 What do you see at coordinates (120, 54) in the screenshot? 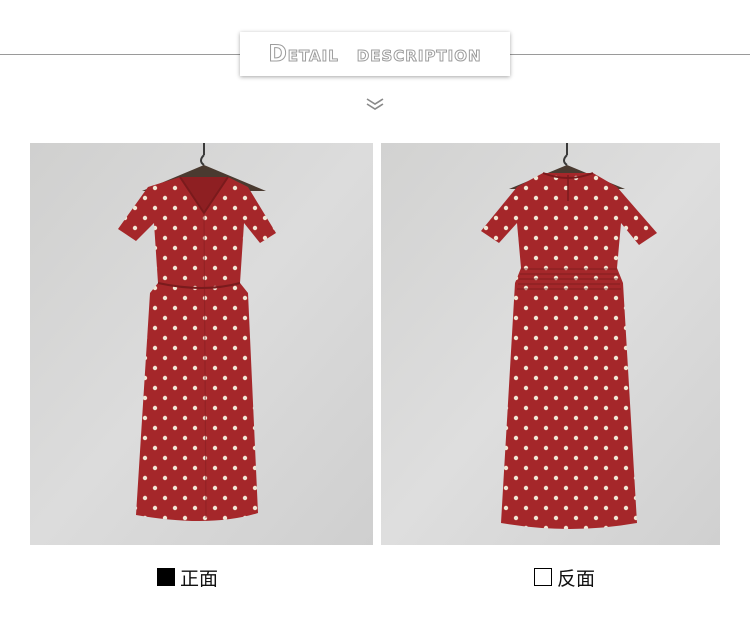
I see `header-divider-left` at bounding box center [120, 54].